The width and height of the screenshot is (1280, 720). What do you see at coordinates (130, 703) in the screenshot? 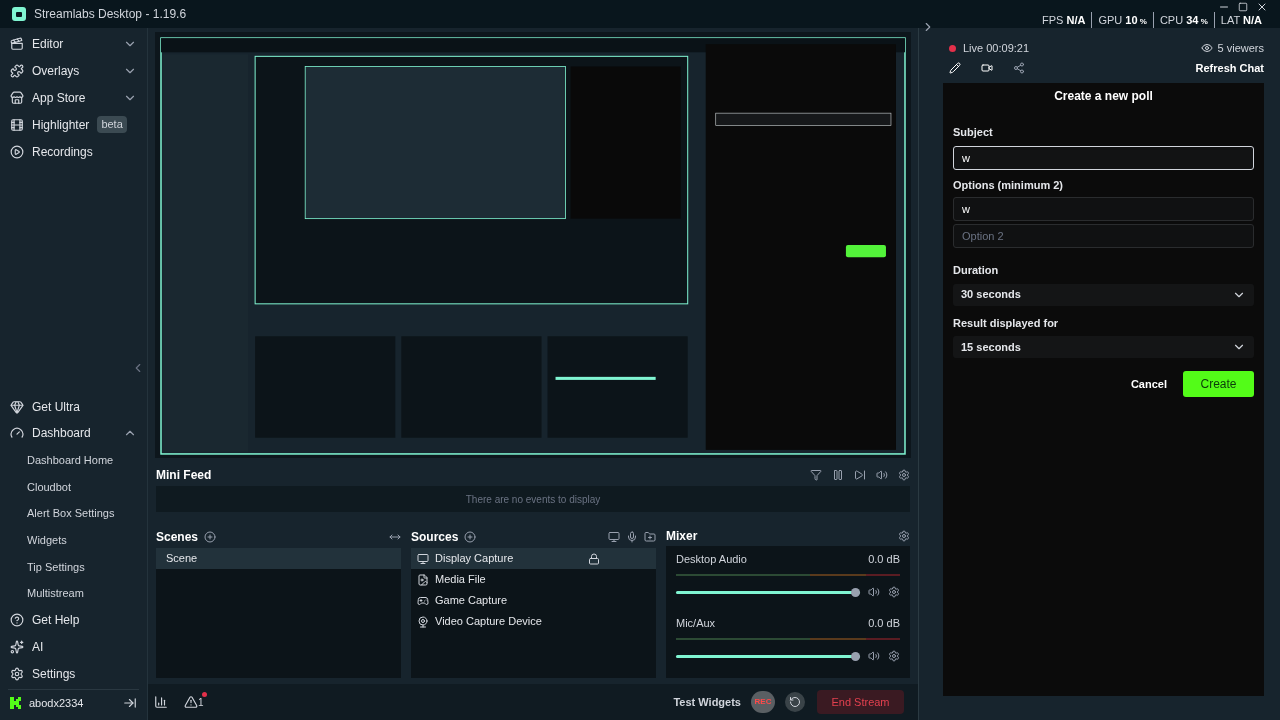
I see `logout-icon` at bounding box center [130, 703].